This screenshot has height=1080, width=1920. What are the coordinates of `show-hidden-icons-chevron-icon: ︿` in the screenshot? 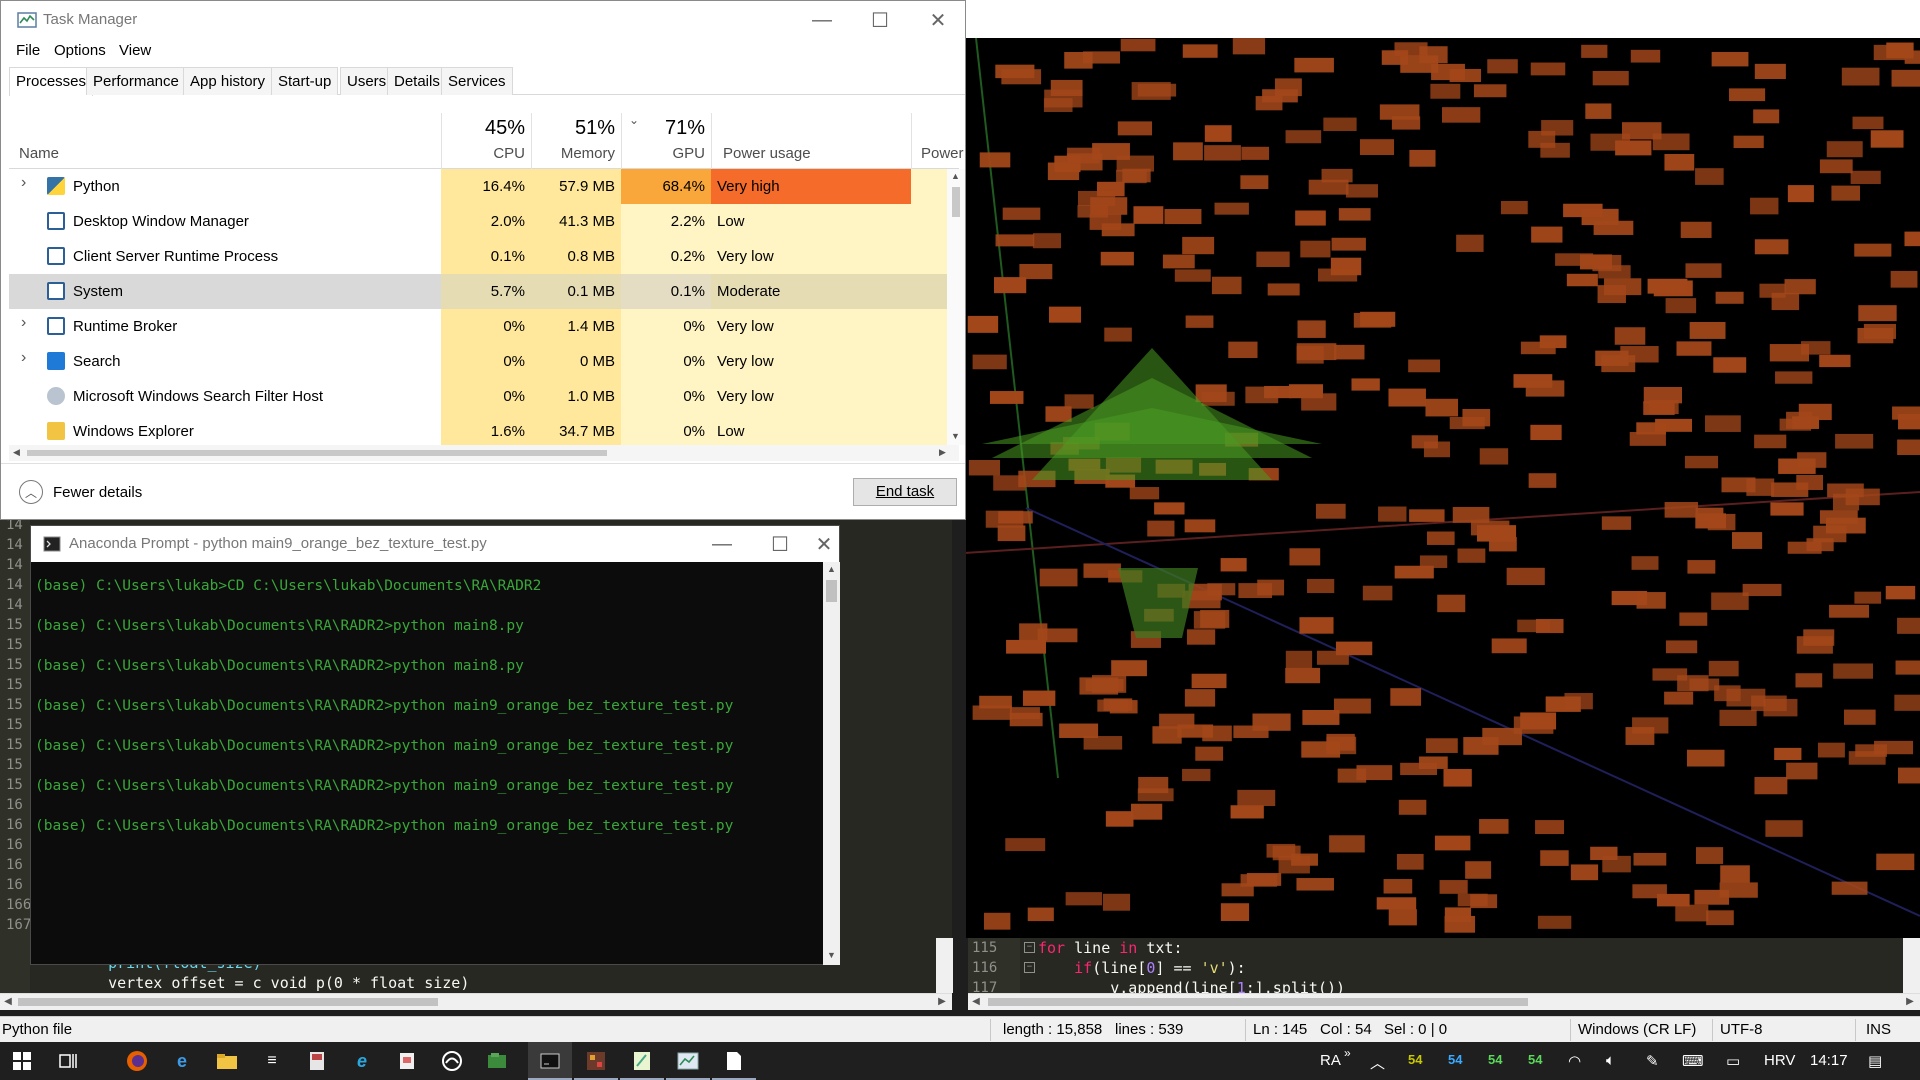 It's located at (1377, 1062).